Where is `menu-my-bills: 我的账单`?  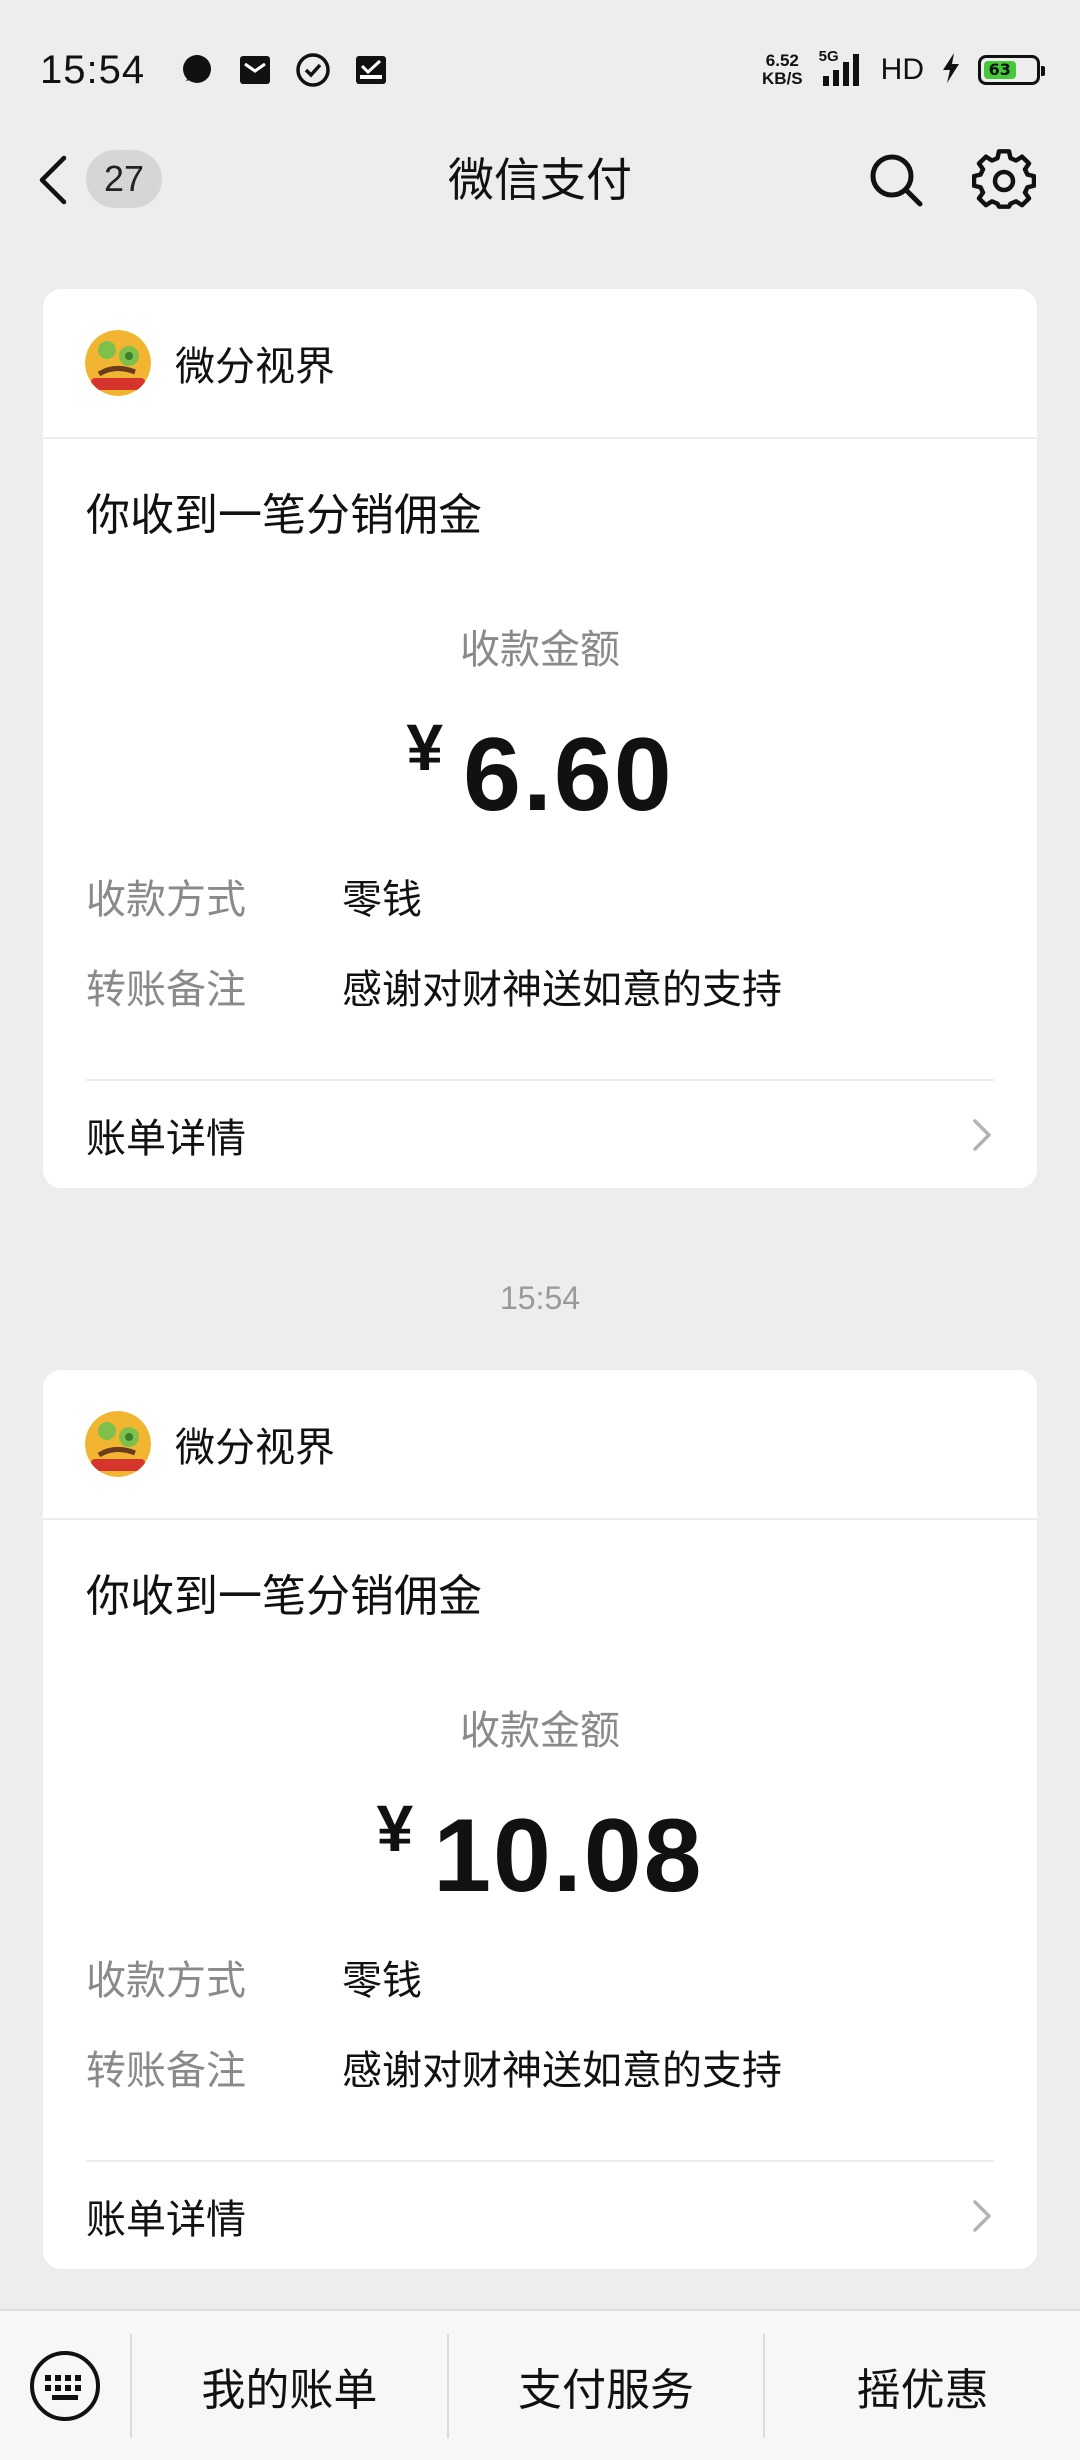
menu-my-bills: 我的账单 is located at coordinates (289, 2386).